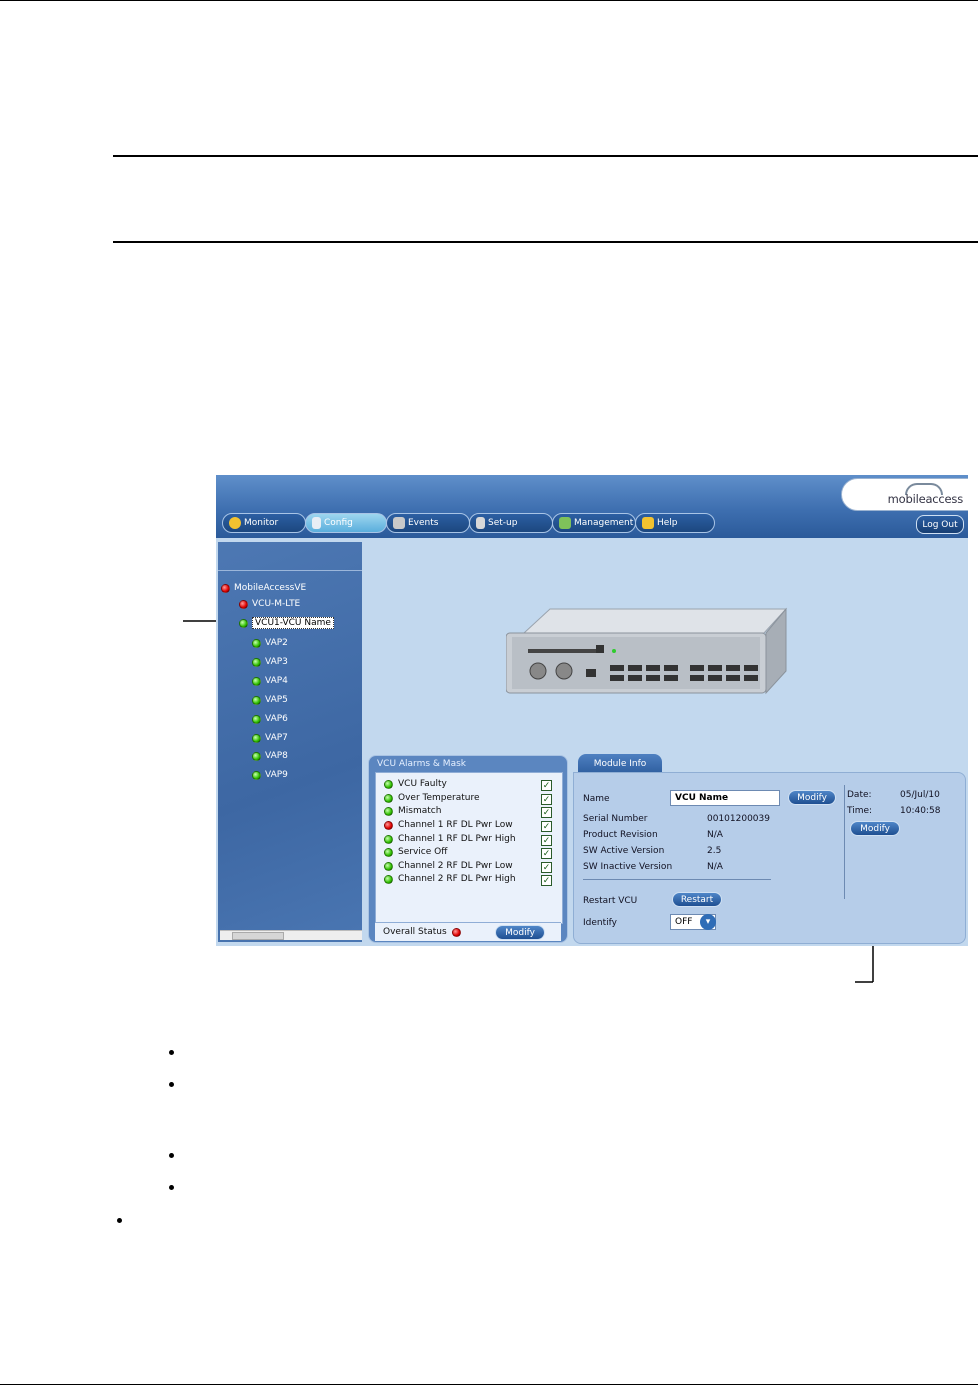  Describe the element at coordinates (738, 819) in the screenshot. I see `serial-number-value: 00101200039` at that location.